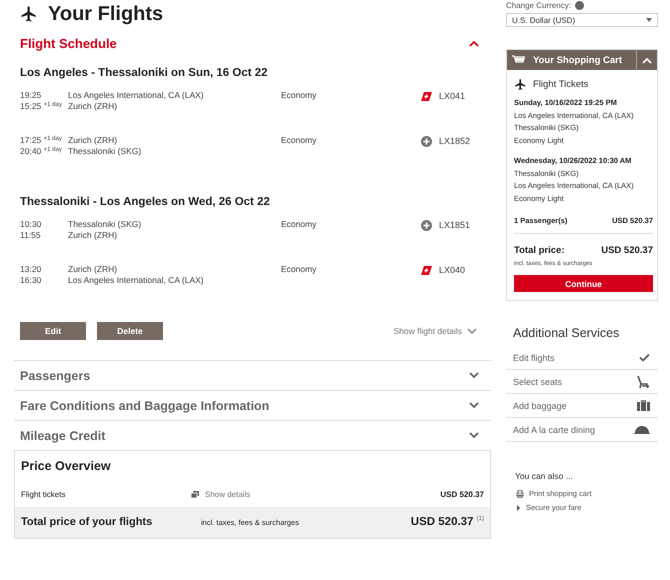  Describe the element at coordinates (195, 494) in the screenshot. I see `details-icon` at that location.